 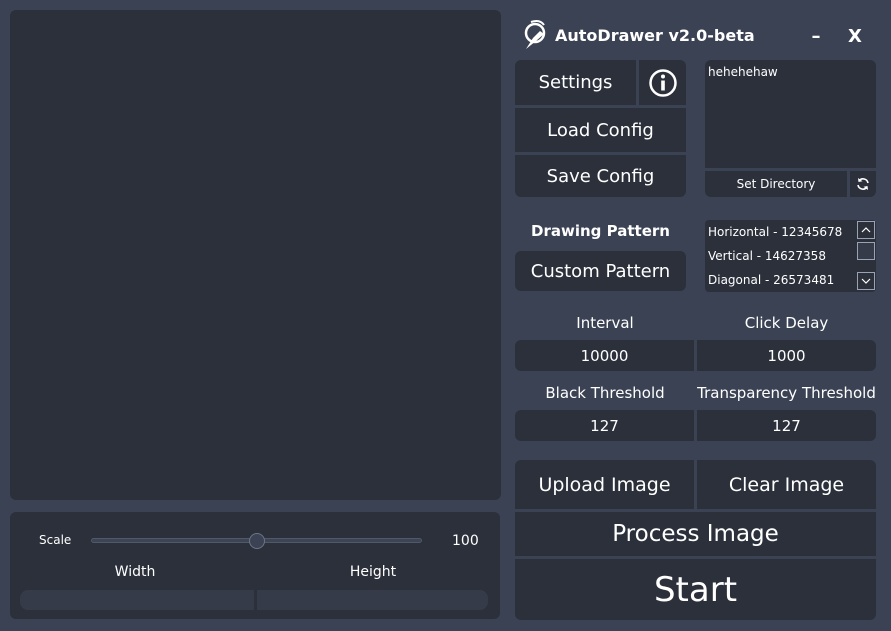 I want to click on directory-display: hehehehaw, so click(x=790, y=114).